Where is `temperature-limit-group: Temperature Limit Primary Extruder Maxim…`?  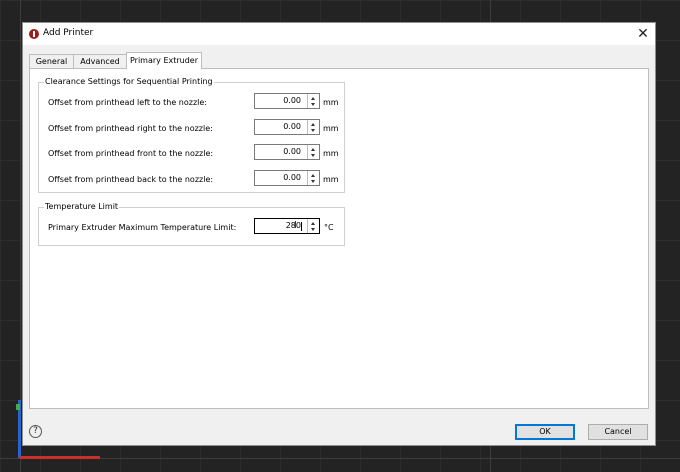 temperature-limit-group: Temperature Limit Primary Extruder Maxim… is located at coordinates (191, 224).